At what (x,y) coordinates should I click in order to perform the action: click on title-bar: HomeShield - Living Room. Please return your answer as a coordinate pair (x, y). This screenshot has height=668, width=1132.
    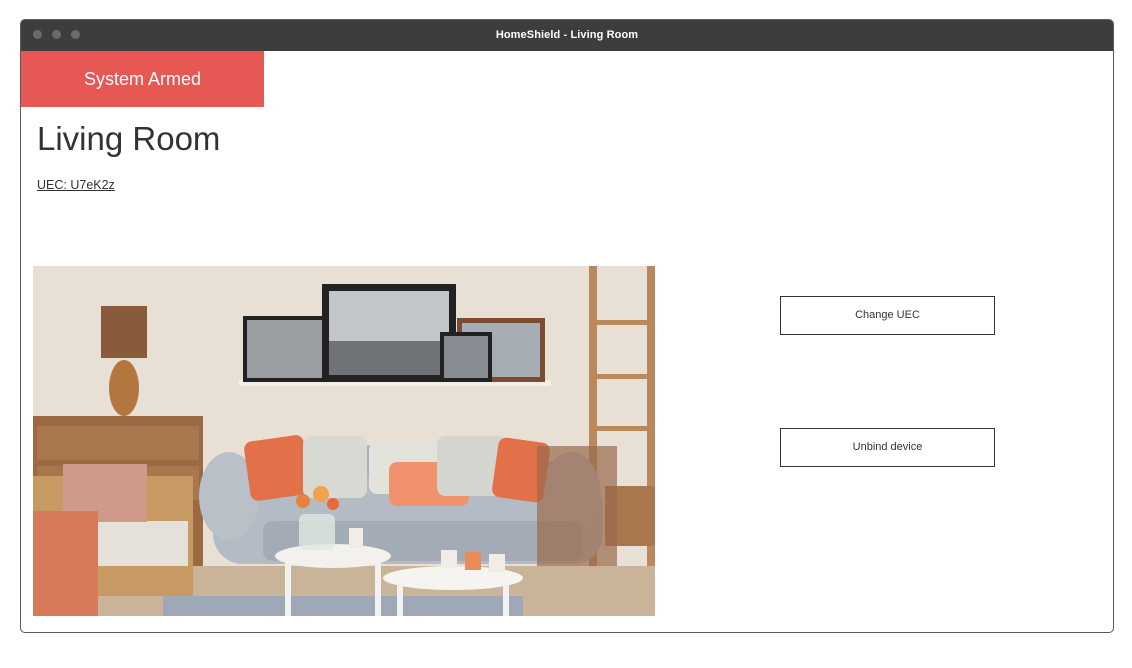
    Looking at the image, I should click on (567, 35).